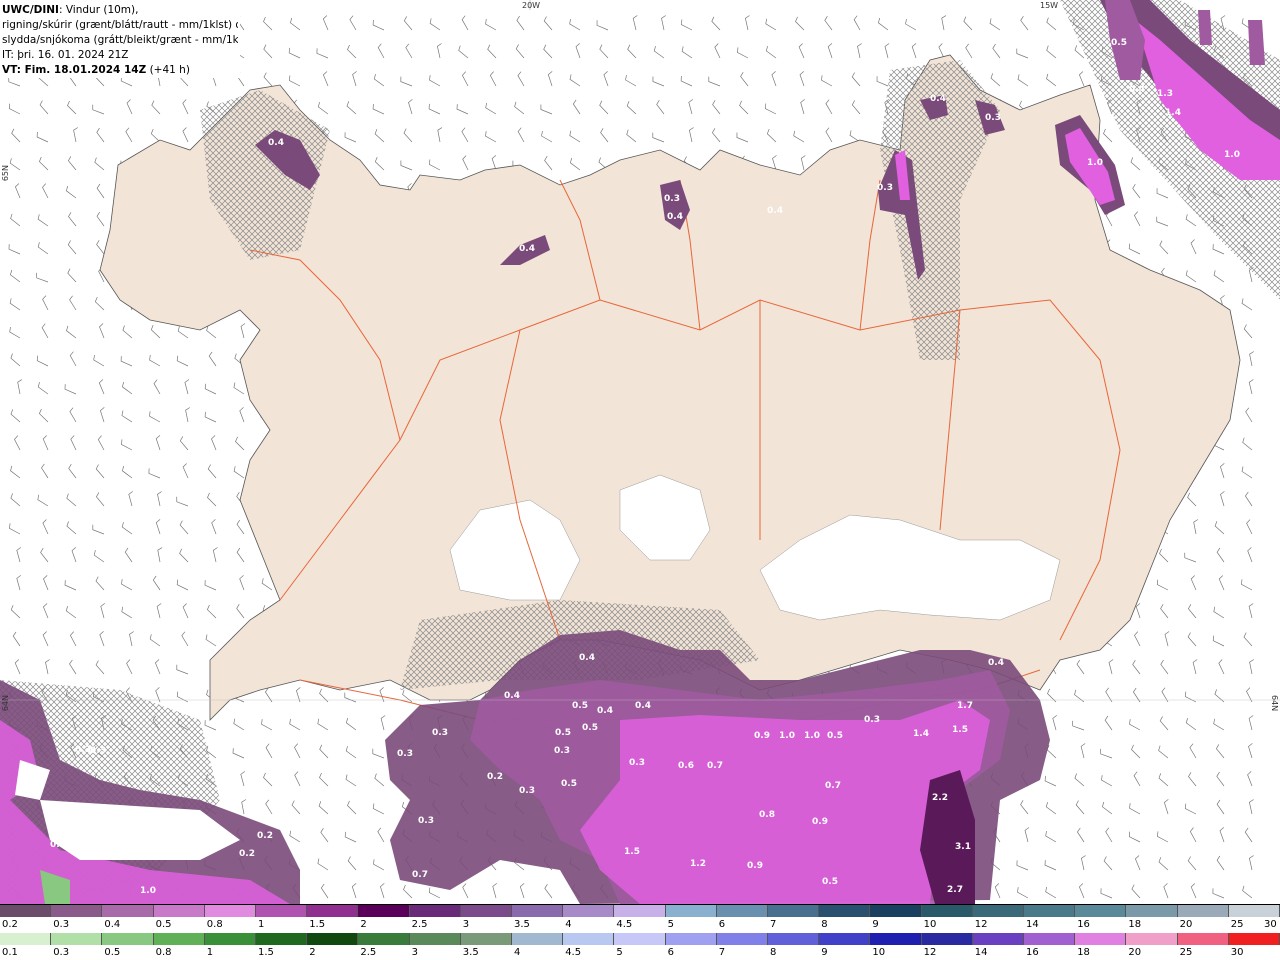 Image resolution: width=1280 pixels, height=960 pixels. I want to click on snow-legend-label: 4.5, so click(624, 924).